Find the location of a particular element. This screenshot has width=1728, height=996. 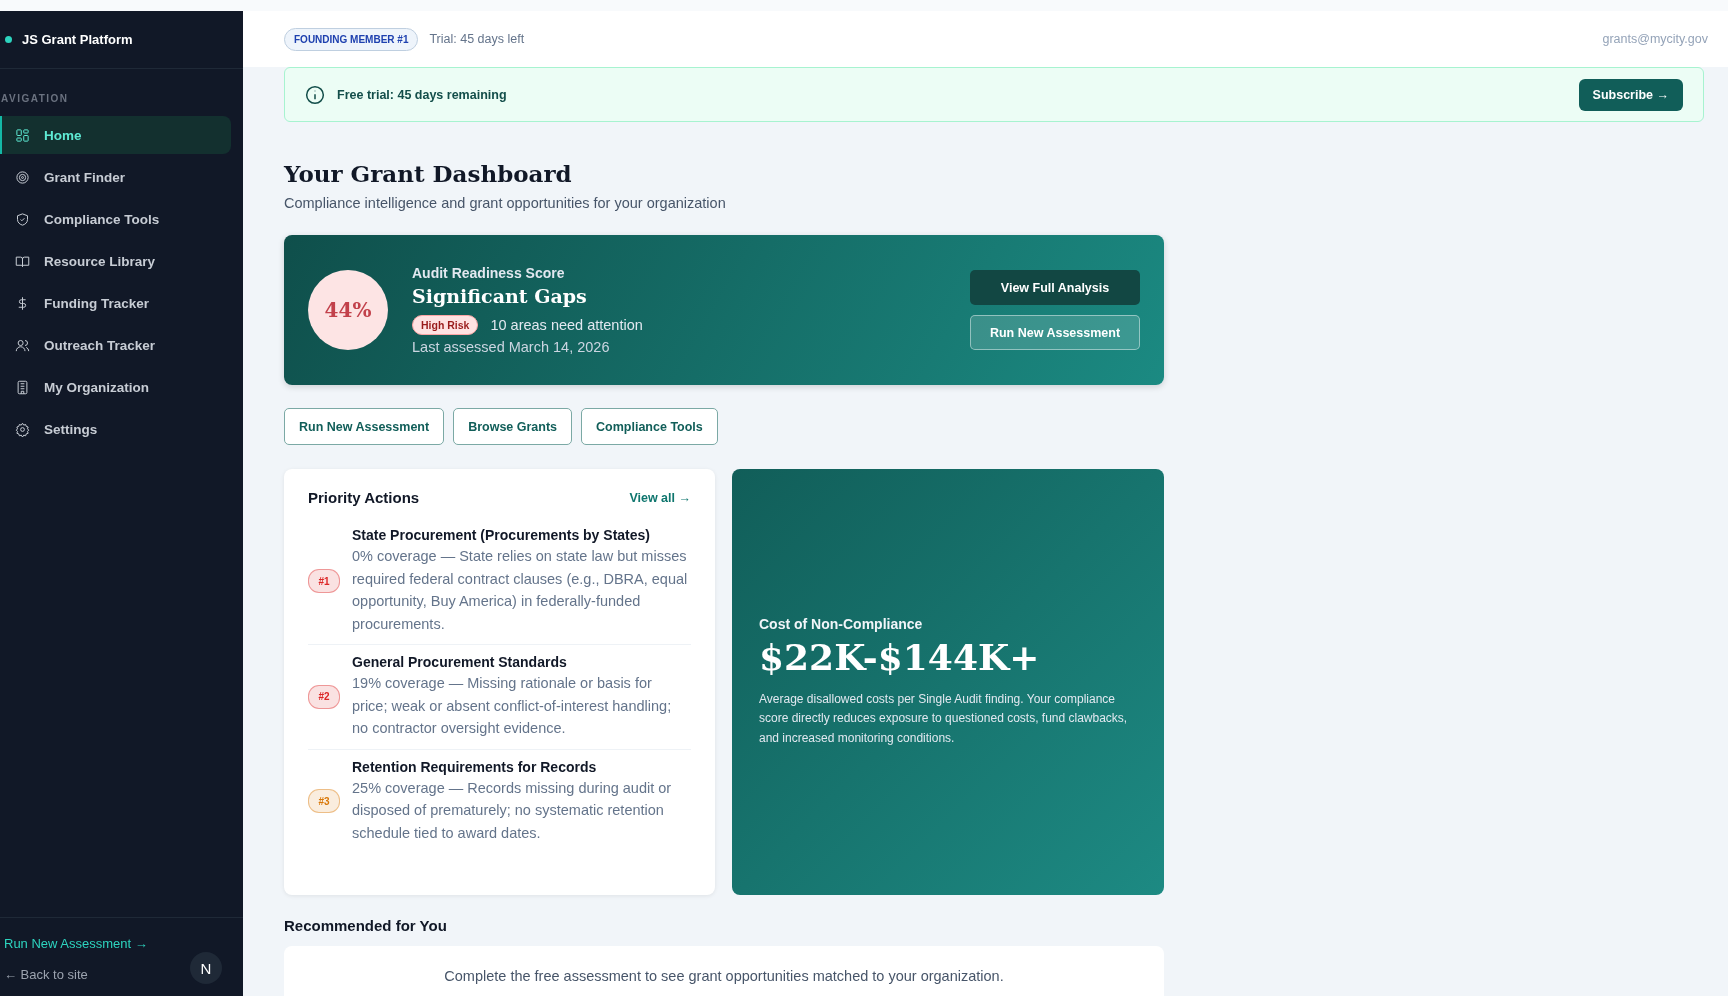

score-circle: 44% is located at coordinates (348, 310).